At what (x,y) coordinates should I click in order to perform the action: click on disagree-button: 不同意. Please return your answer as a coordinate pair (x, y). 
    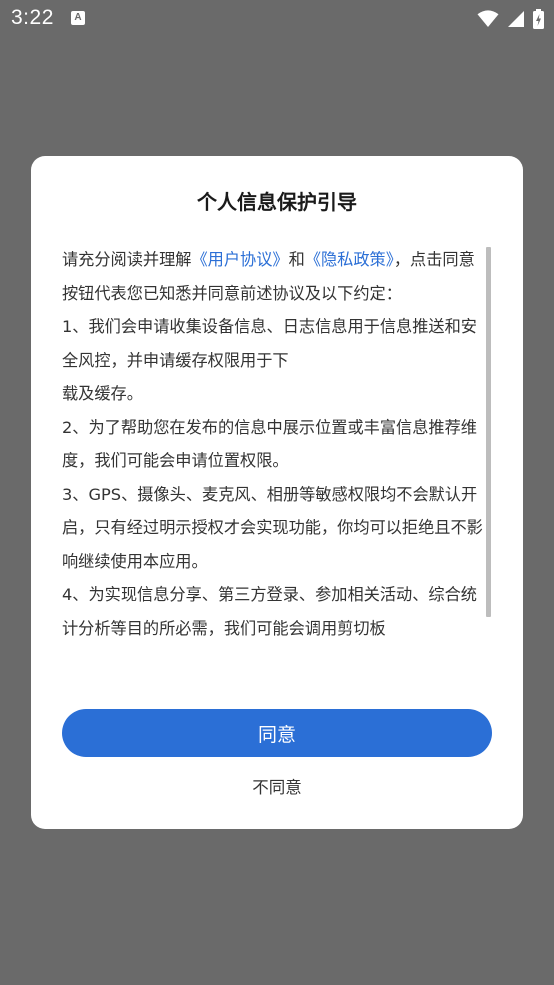
    Looking at the image, I should click on (277, 786).